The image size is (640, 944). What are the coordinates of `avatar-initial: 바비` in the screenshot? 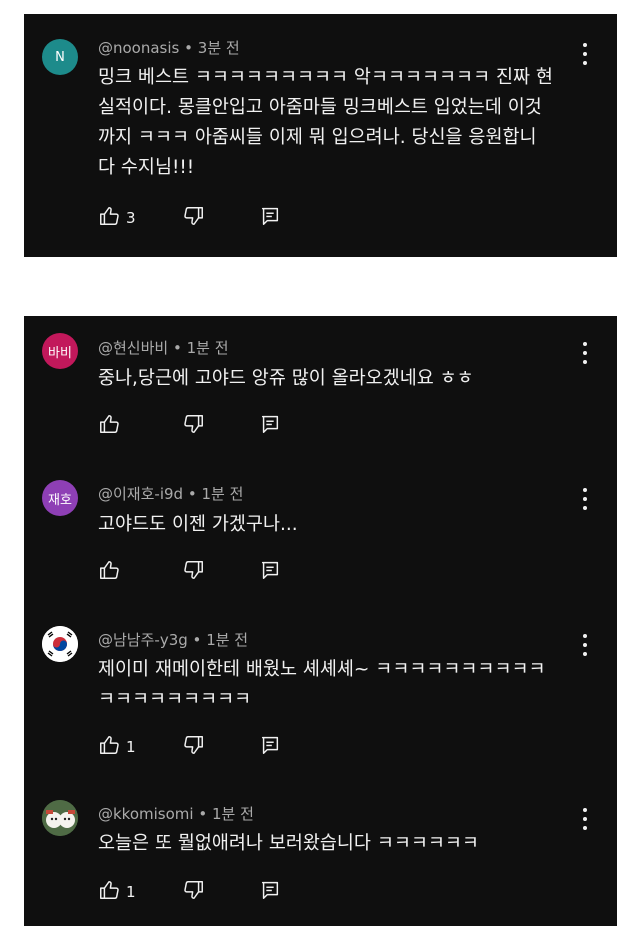 It's located at (60, 353).